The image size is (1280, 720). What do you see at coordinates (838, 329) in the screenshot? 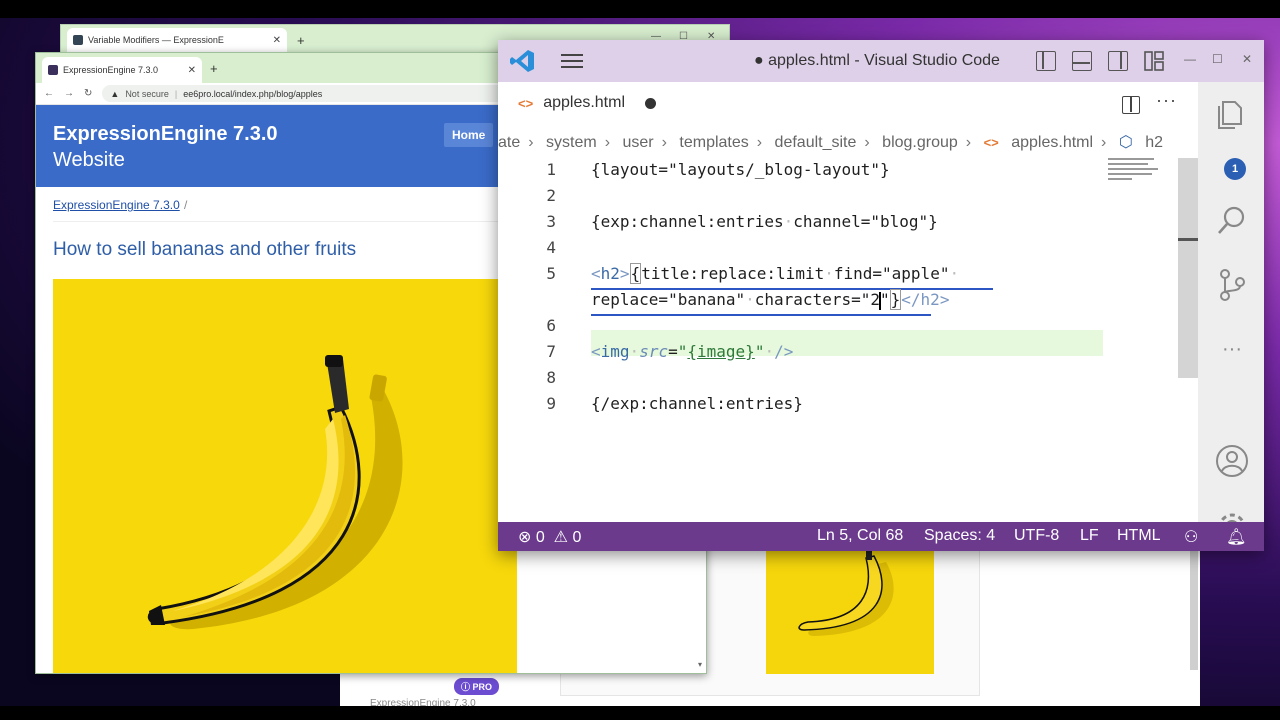
I see `code-line: 6` at bounding box center [838, 329].